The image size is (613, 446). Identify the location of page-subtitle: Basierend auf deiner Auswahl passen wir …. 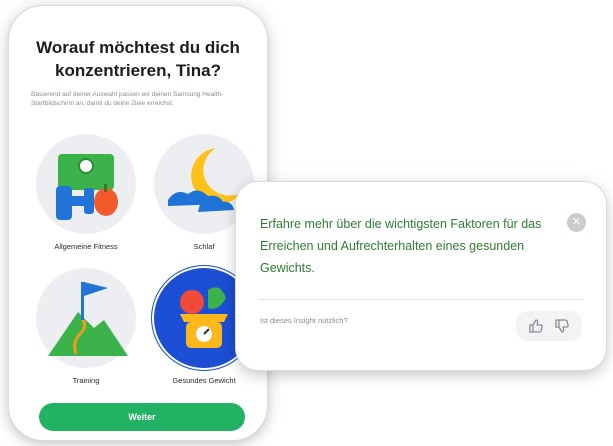
(127, 99).